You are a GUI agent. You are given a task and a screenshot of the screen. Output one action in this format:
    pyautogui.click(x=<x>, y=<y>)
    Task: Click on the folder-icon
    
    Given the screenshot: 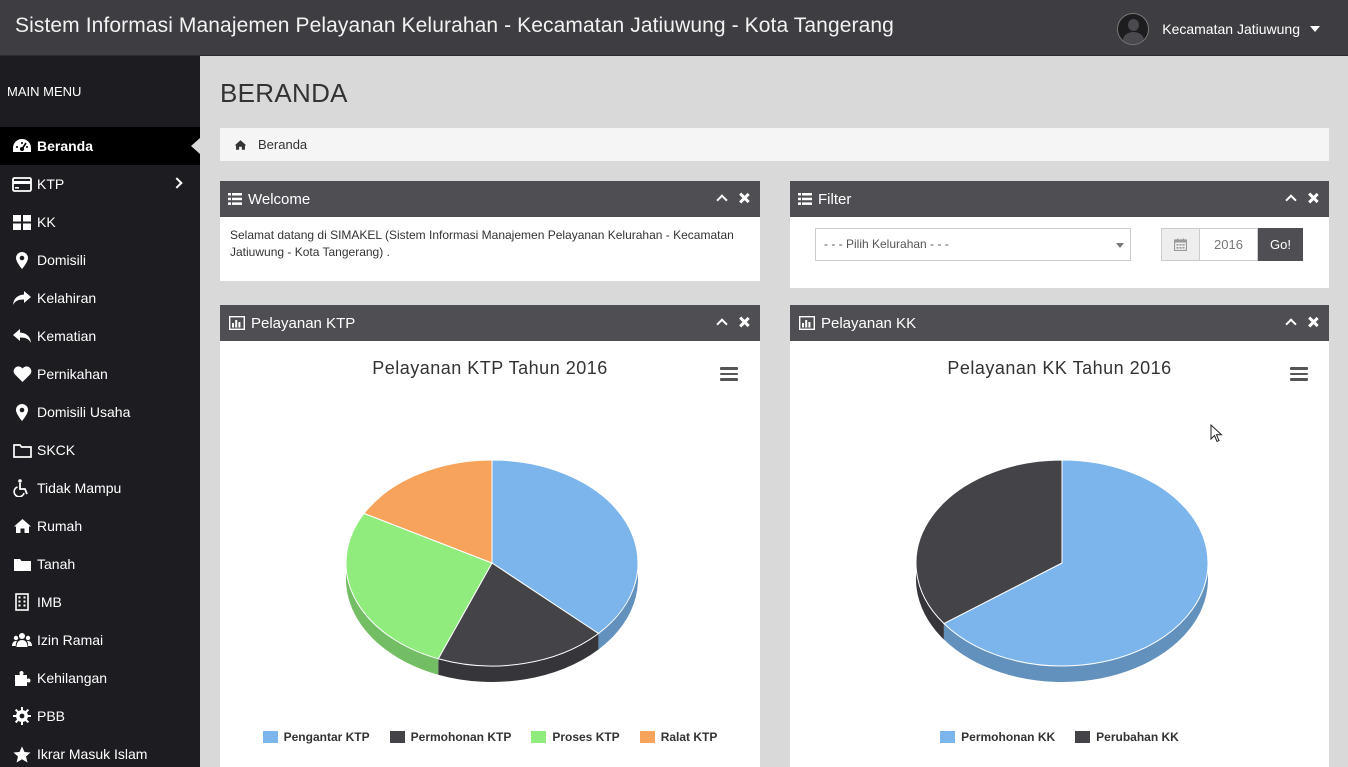 What is the action you would take?
    pyautogui.click(x=22, y=564)
    